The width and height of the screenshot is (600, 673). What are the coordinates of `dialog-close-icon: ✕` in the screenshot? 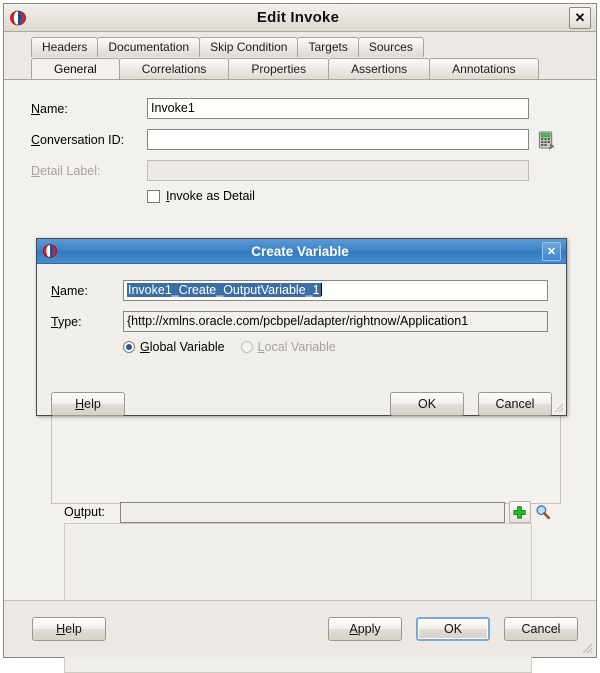 It's located at (551, 251).